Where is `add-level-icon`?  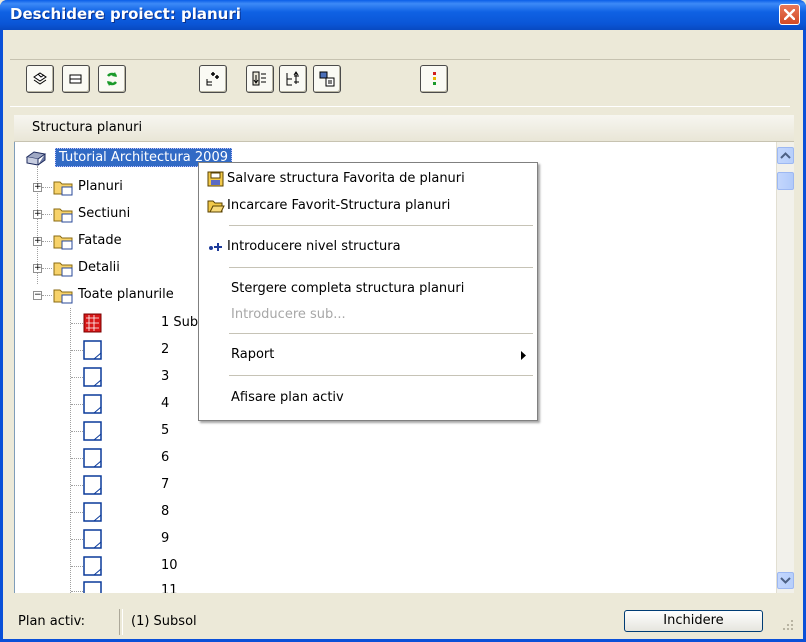 add-level-icon is located at coordinates (212, 79).